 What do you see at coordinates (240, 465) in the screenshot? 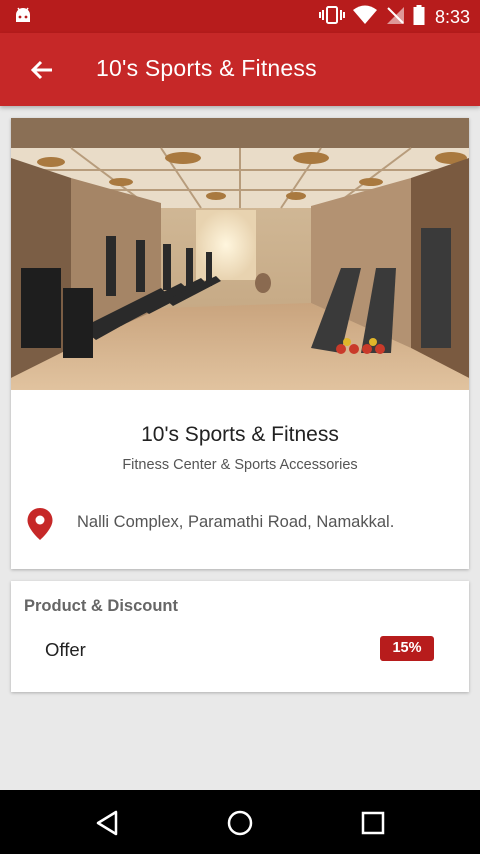
I see `business-category: Fitness Center & Sports Accessories` at bounding box center [240, 465].